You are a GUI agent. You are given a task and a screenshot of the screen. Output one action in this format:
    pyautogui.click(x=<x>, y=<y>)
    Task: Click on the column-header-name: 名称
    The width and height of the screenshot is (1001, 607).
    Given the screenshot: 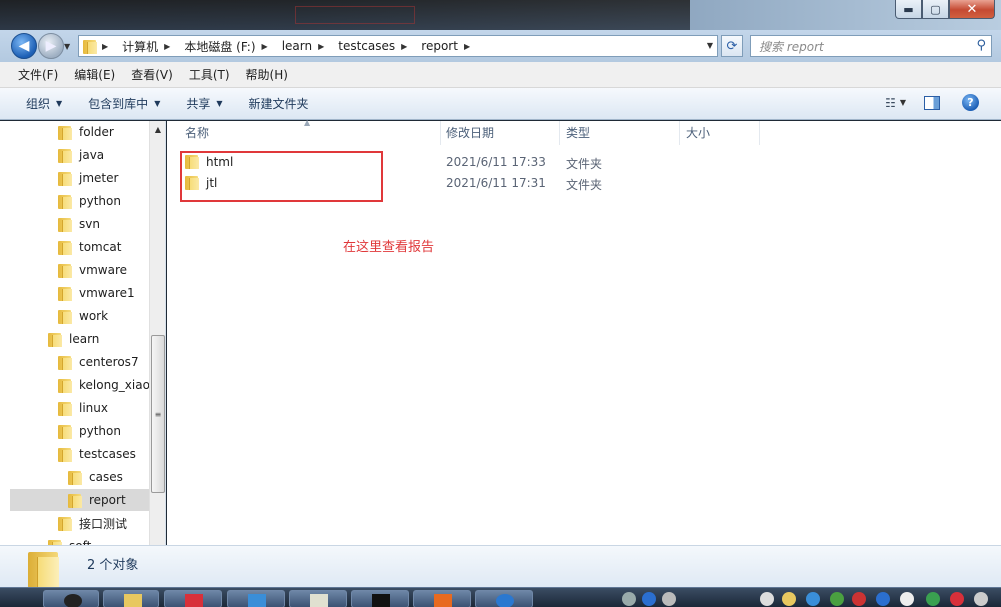 What is the action you would take?
    pyautogui.click(x=310, y=133)
    